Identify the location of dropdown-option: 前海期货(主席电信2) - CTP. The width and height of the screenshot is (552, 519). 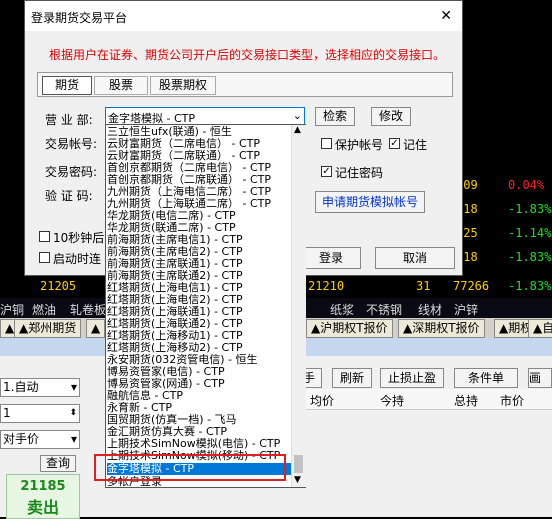
(199, 252).